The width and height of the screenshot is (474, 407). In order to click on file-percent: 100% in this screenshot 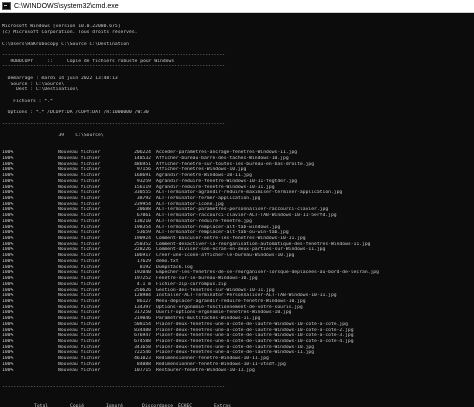, I will do `click(8, 370)`.